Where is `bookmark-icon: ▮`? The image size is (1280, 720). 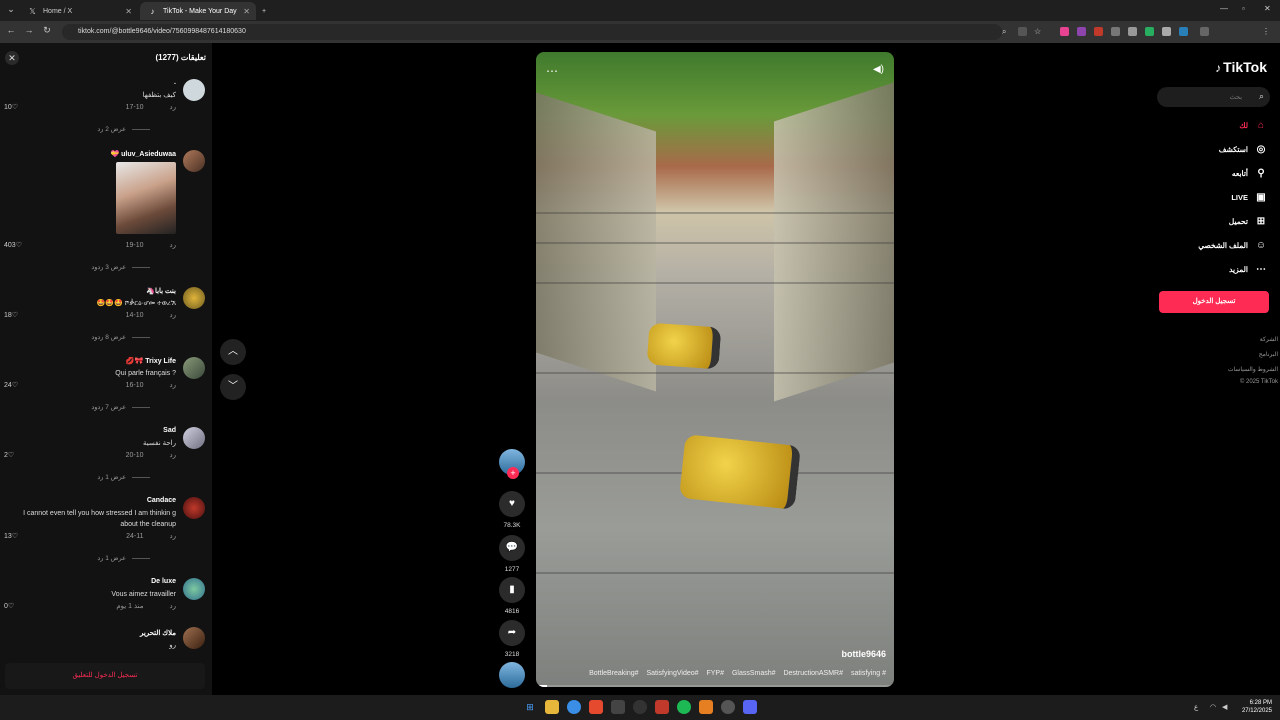 bookmark-icon: ▮ is located at coordinates (512, 590).